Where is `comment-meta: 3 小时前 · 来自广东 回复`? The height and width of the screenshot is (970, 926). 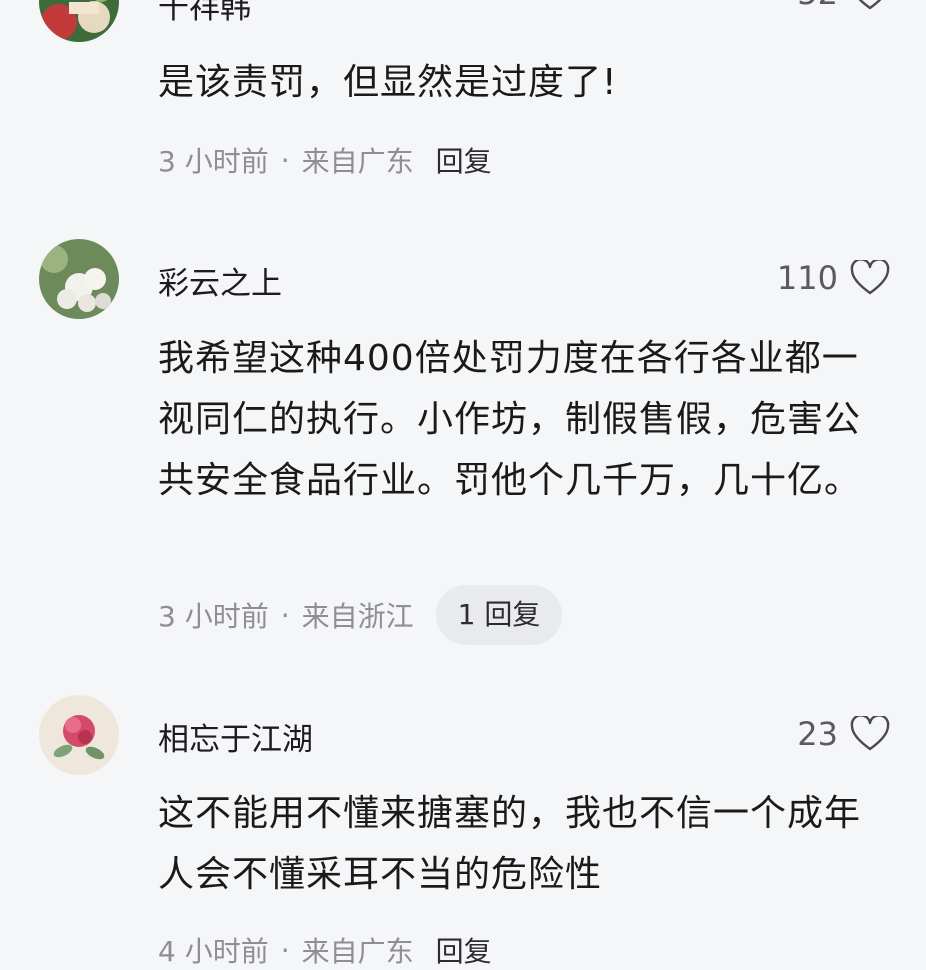
comment-meta: 3 小时前 · 来自广东 回复 is located at coordinates (325, 160).